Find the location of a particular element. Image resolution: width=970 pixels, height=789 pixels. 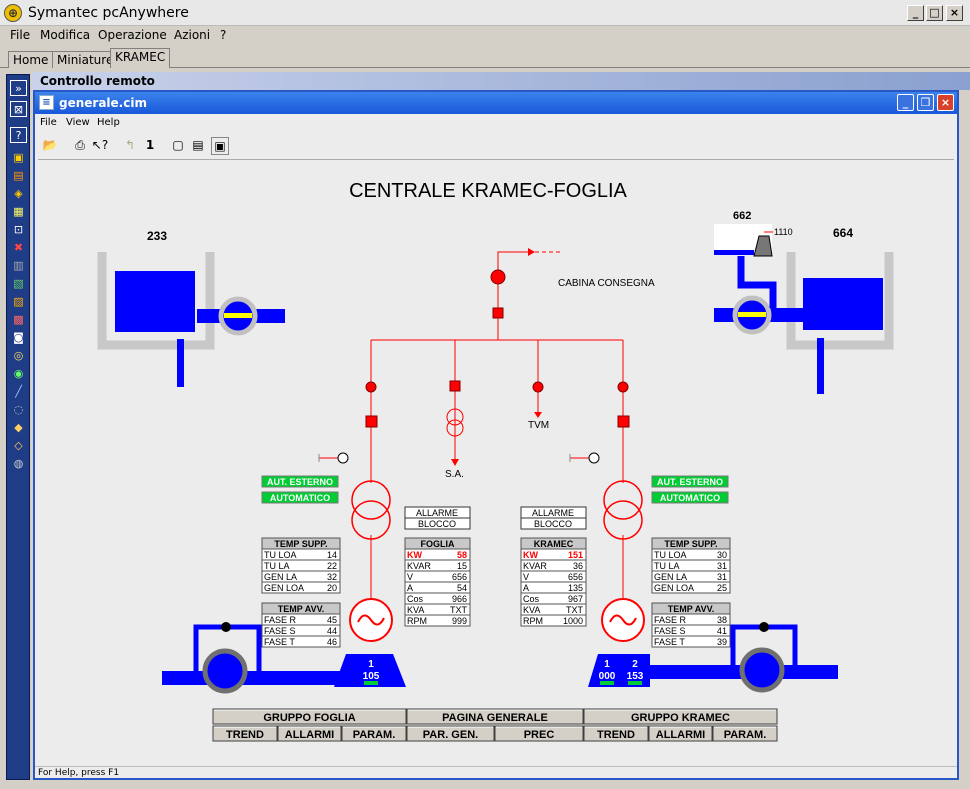

breaker-right is located at coordinates (623, 387).